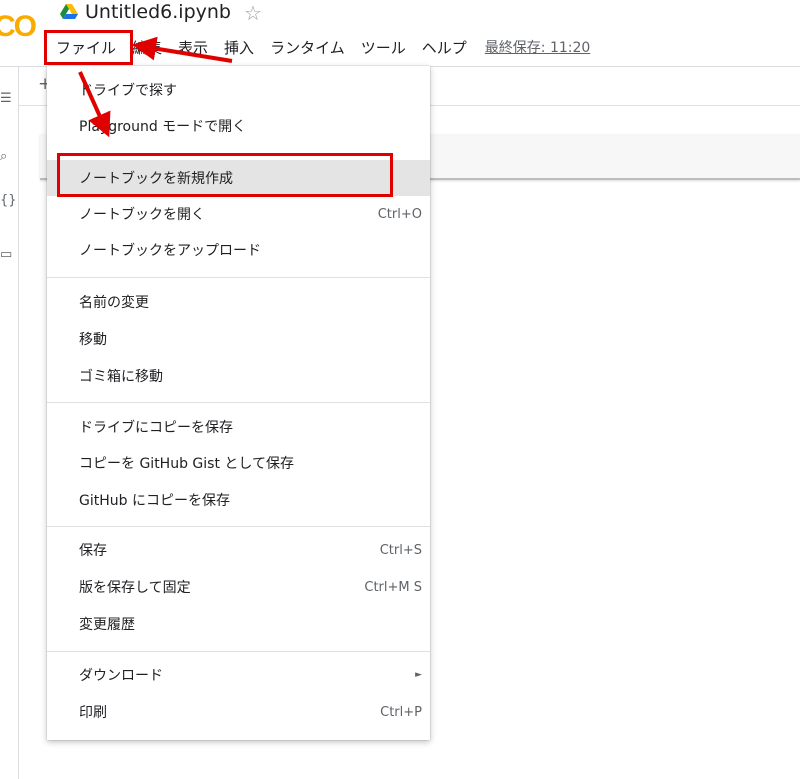 The height and width of the screenshot is (779, 800). I want to click on google-drive-icon, so click(69, 11).